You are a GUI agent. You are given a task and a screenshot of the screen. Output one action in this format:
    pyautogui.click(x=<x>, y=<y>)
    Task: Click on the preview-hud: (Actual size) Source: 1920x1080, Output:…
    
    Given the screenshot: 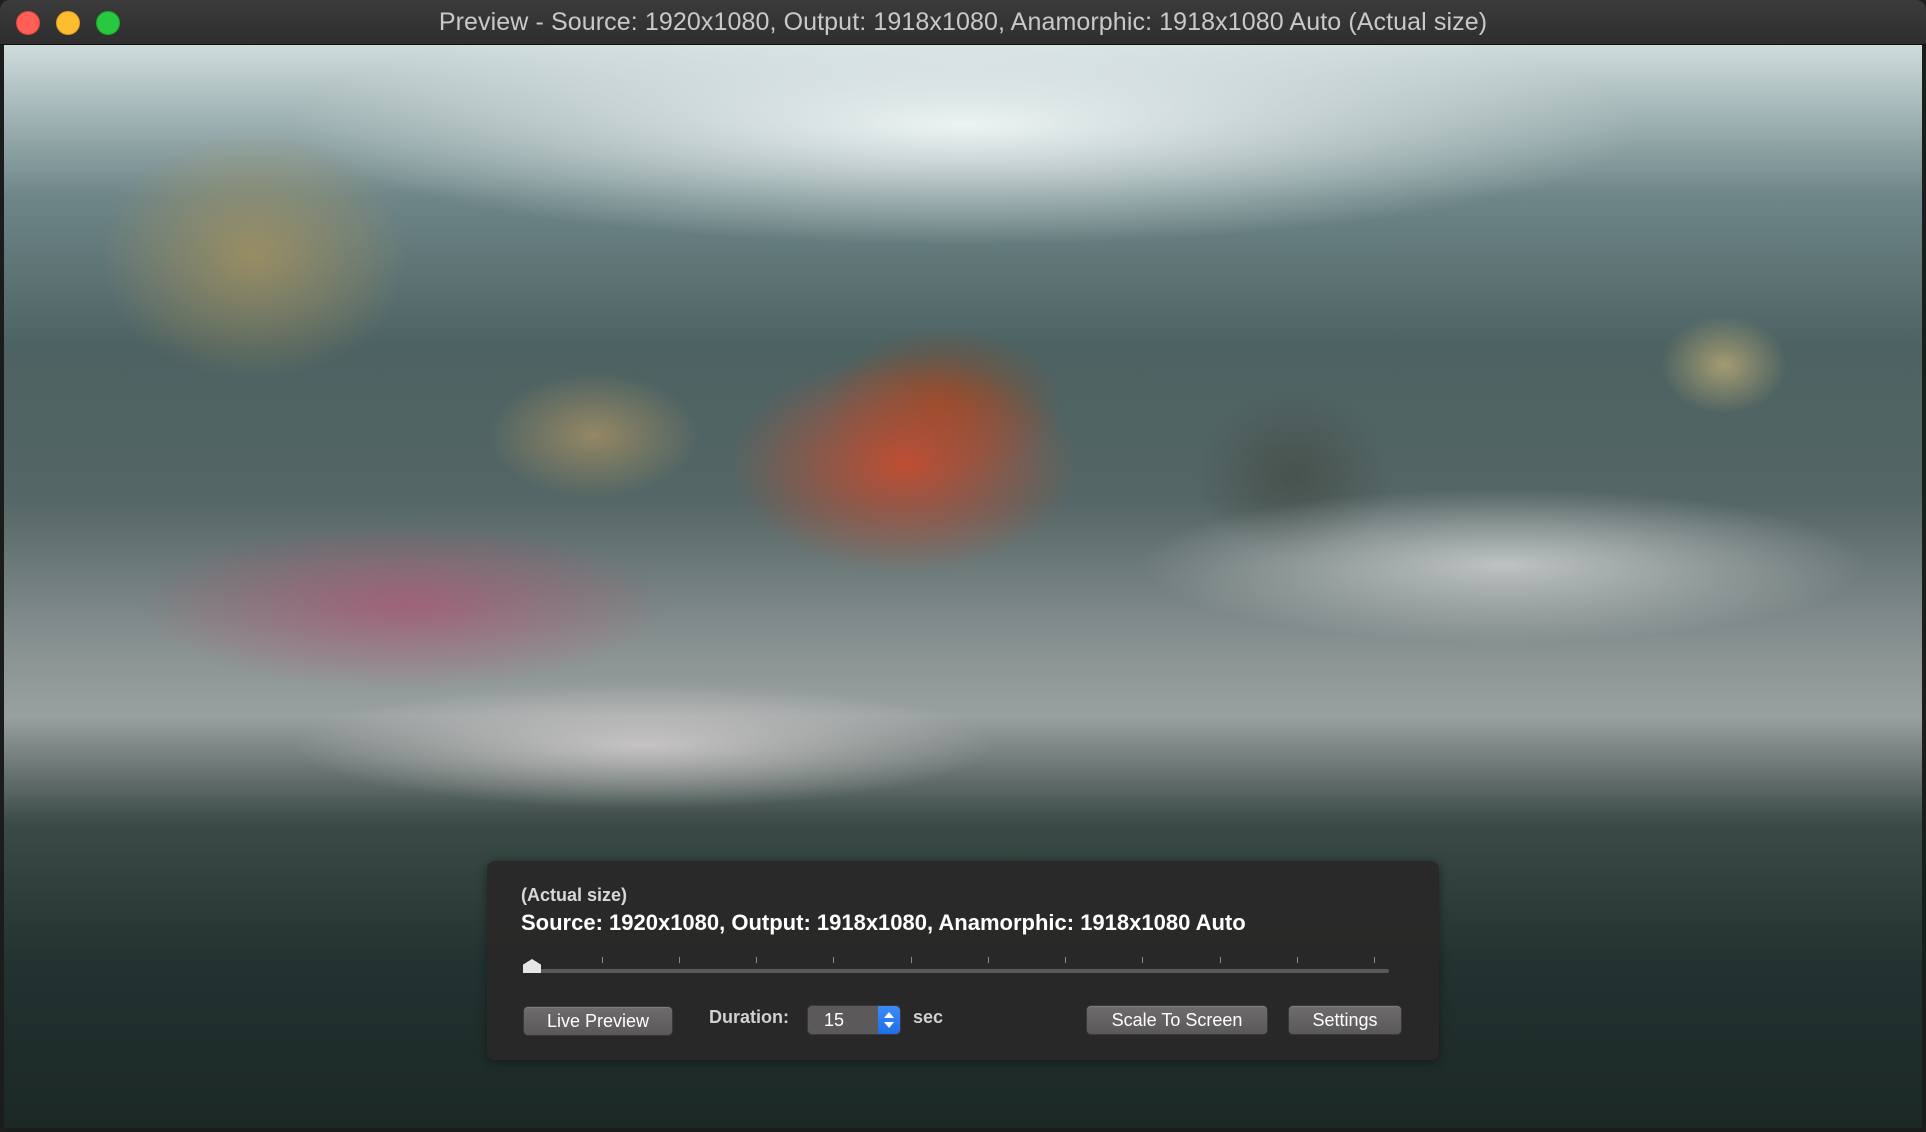 What is the action you would take?
    pyautogui.click(x=963, y=960)
    